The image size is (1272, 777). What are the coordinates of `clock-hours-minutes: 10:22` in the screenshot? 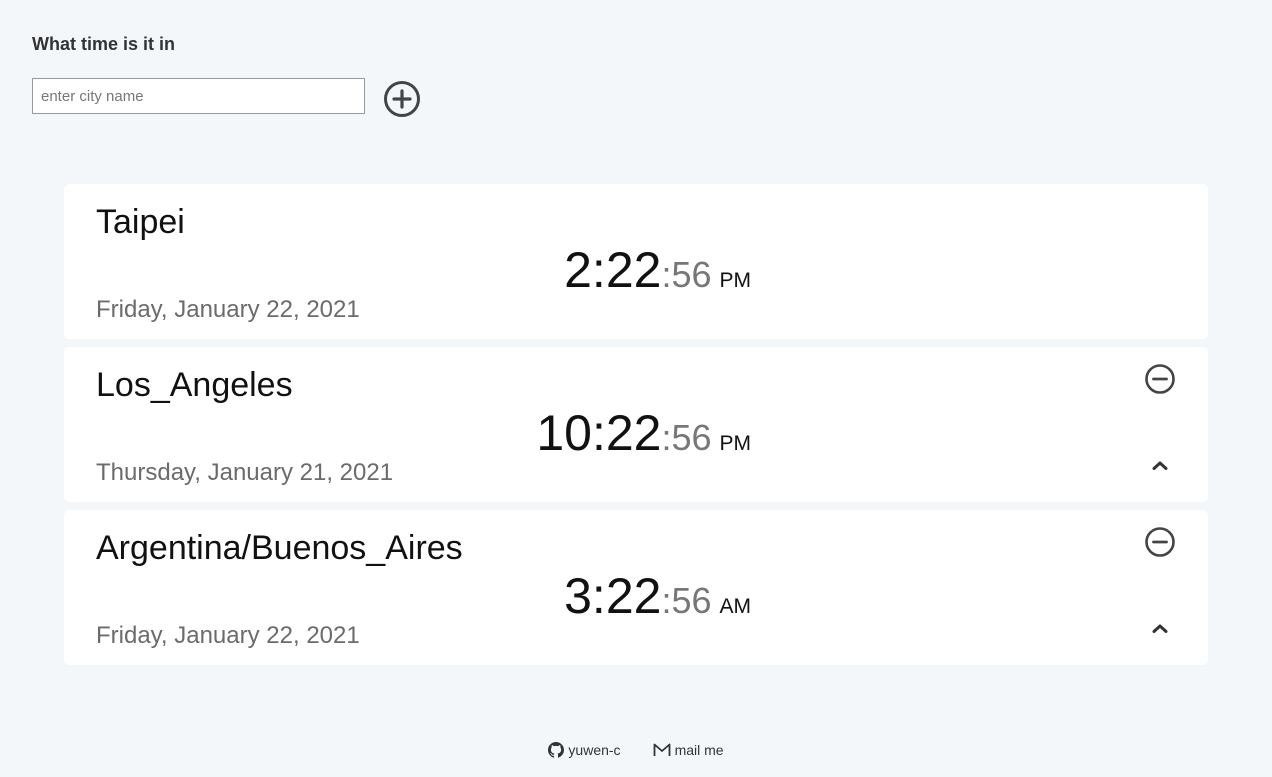 It's located at (599, 433).